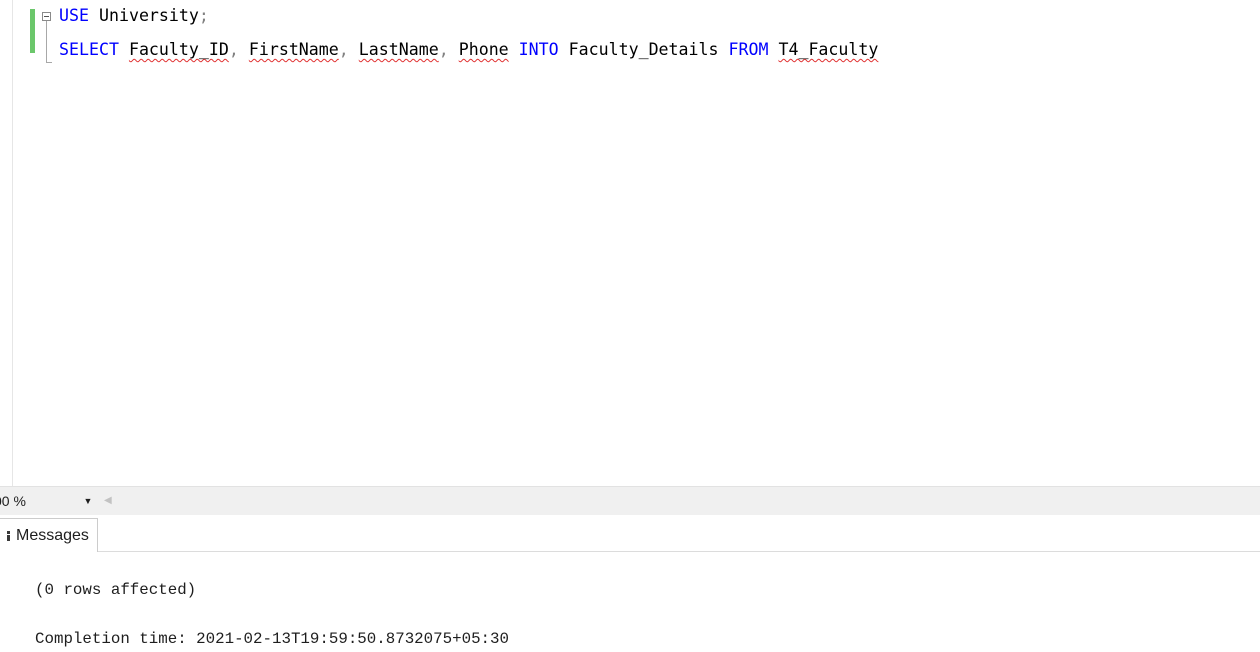  Describe the element at coordinates (643, 49) in the screenshot. I see `target-table: Faculty_Details` at that location.